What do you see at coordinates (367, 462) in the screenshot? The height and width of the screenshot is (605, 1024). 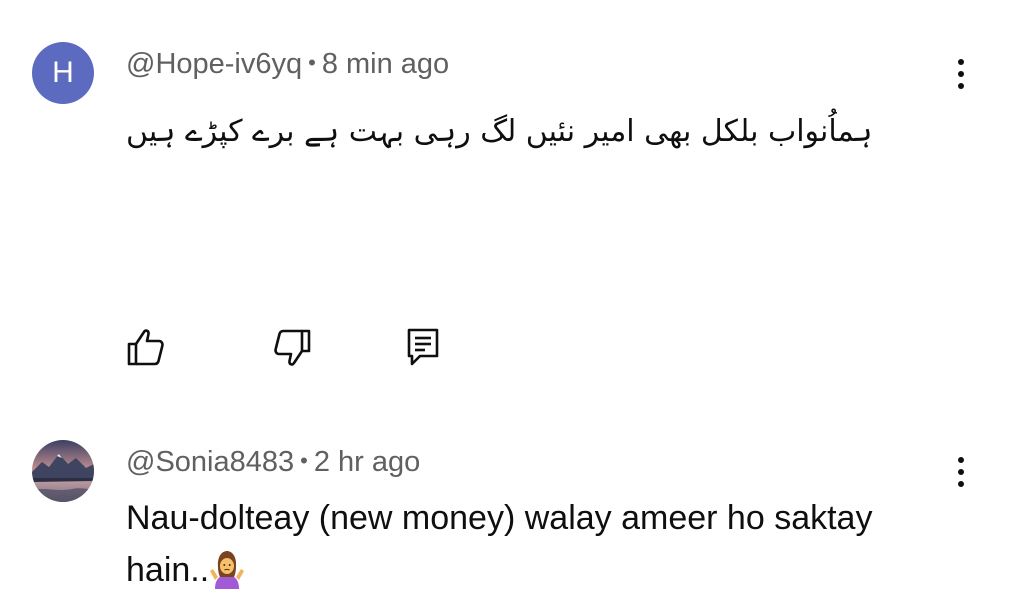 I see `comment-time: 2 hr ago` at bounding box center [367, 462].